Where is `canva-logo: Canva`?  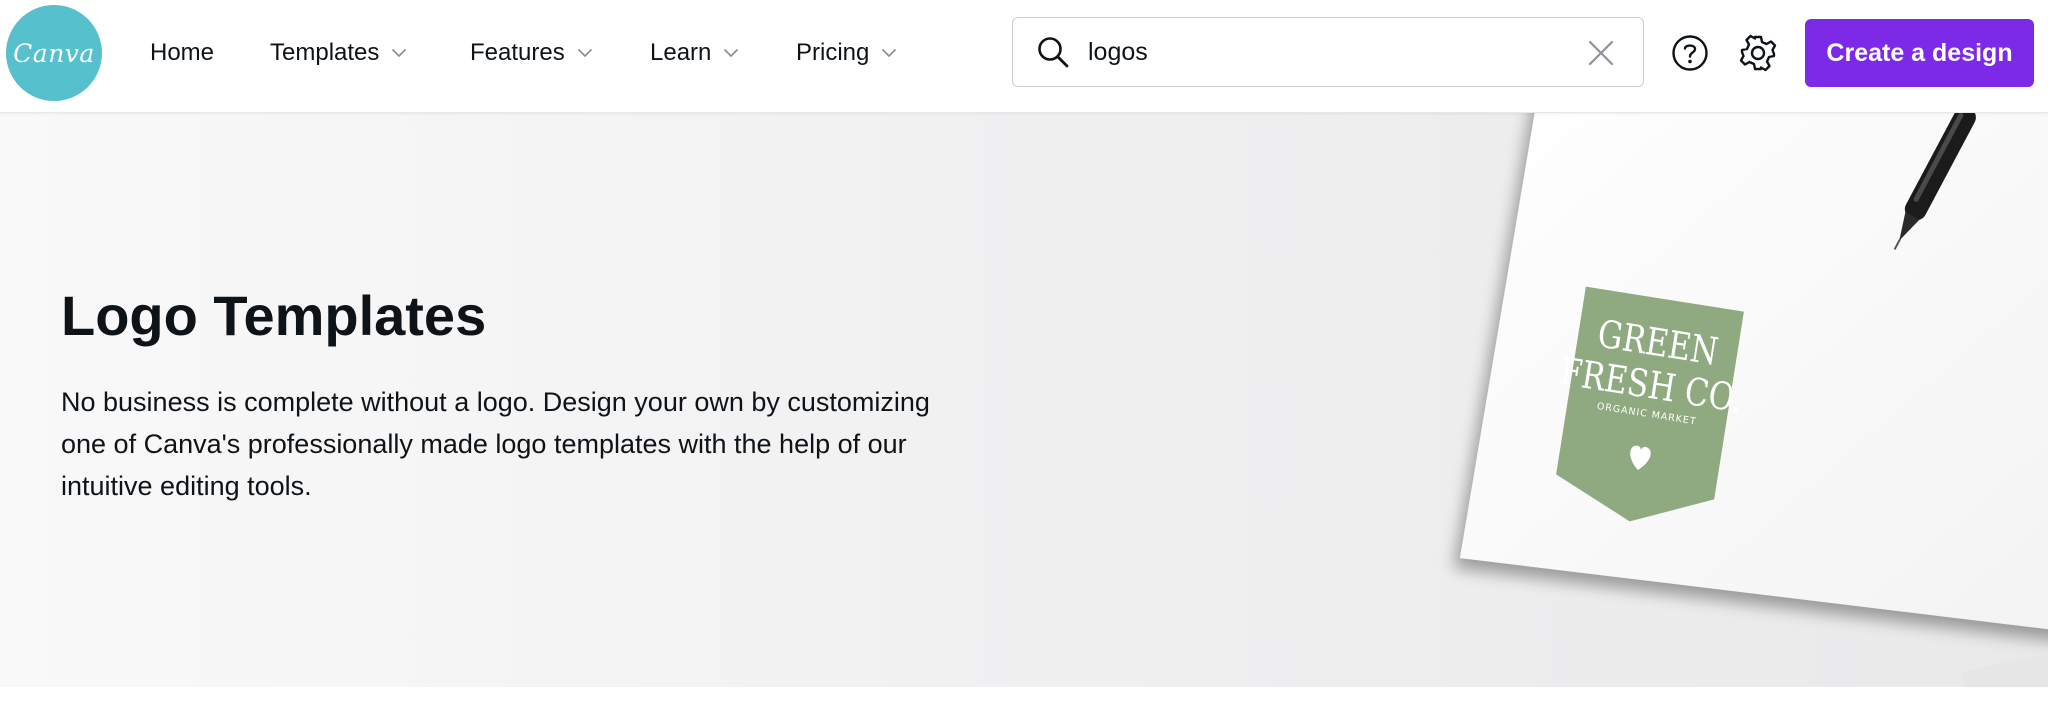 canva-logo: Canva is located at coordinates (54, 53).